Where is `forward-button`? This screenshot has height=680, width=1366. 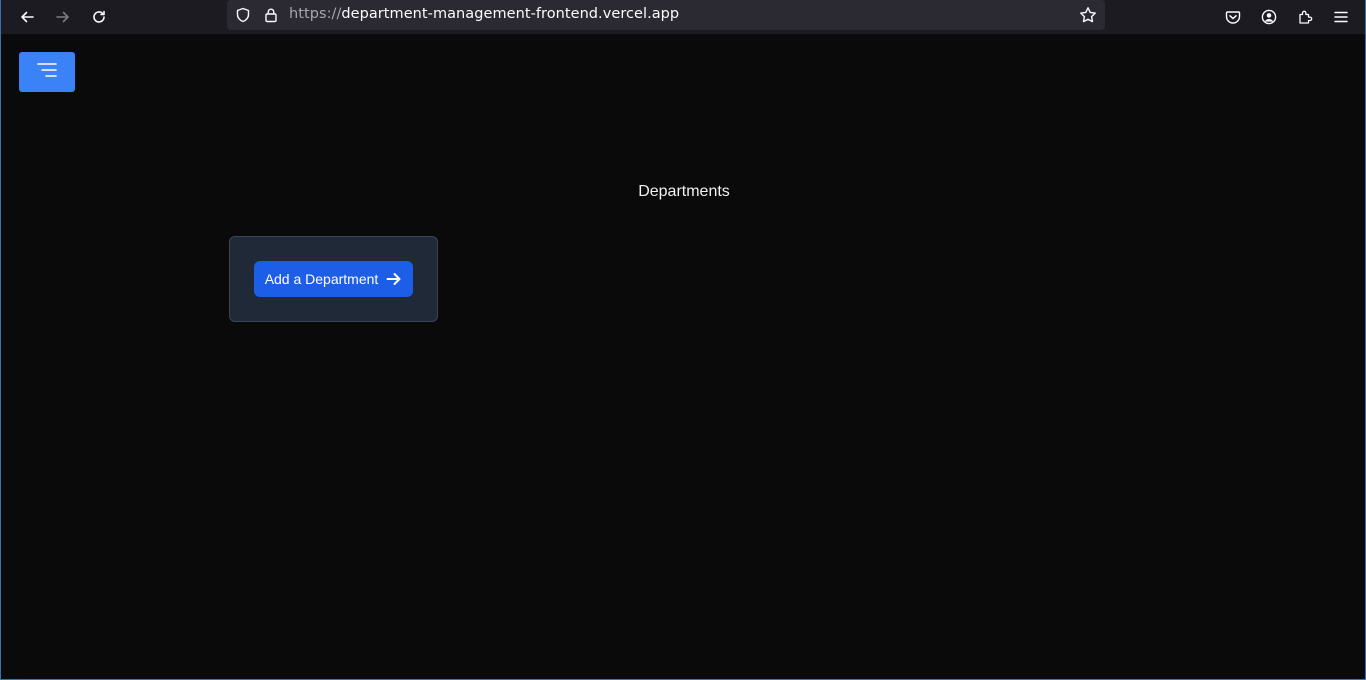 forward-button is located at coordinates (63, 17).